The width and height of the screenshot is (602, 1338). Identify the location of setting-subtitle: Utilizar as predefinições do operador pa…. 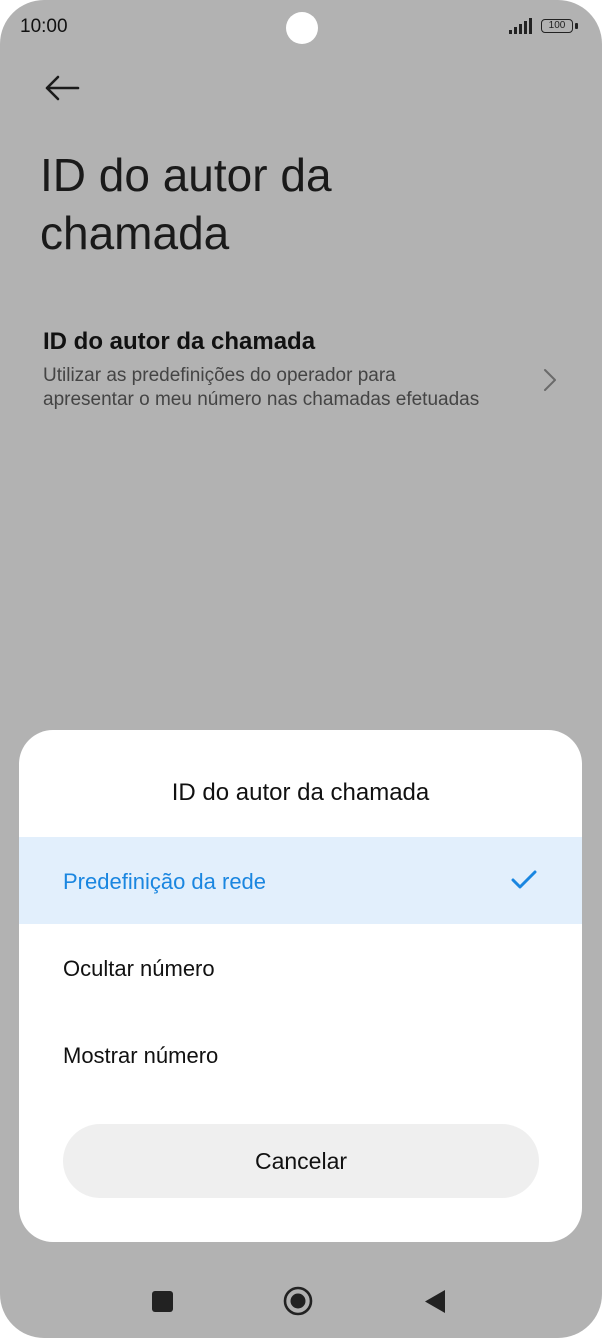
(261, 387).